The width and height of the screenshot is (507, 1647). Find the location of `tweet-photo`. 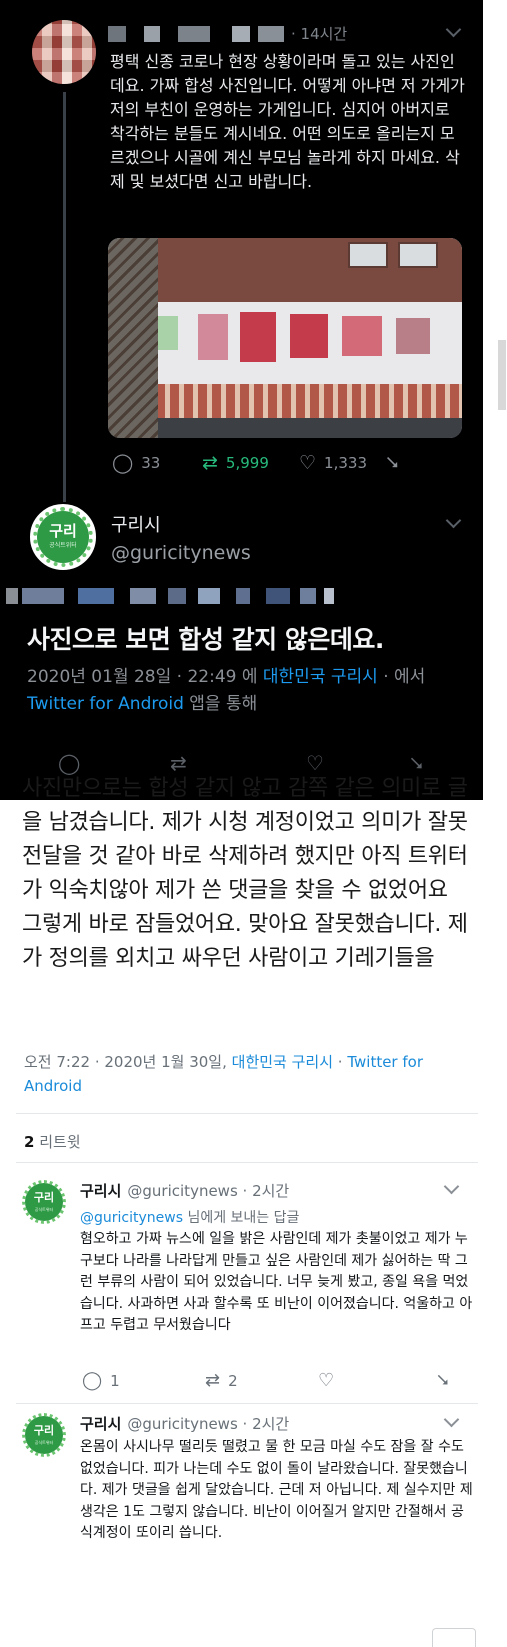

tweet-photo is located at coordinates (285, 338).